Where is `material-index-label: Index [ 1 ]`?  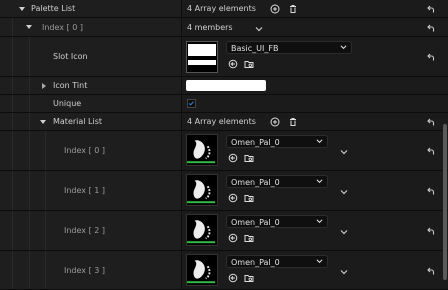
material-index-label: Index [ 1 ] is located at coordinates (84, 190).